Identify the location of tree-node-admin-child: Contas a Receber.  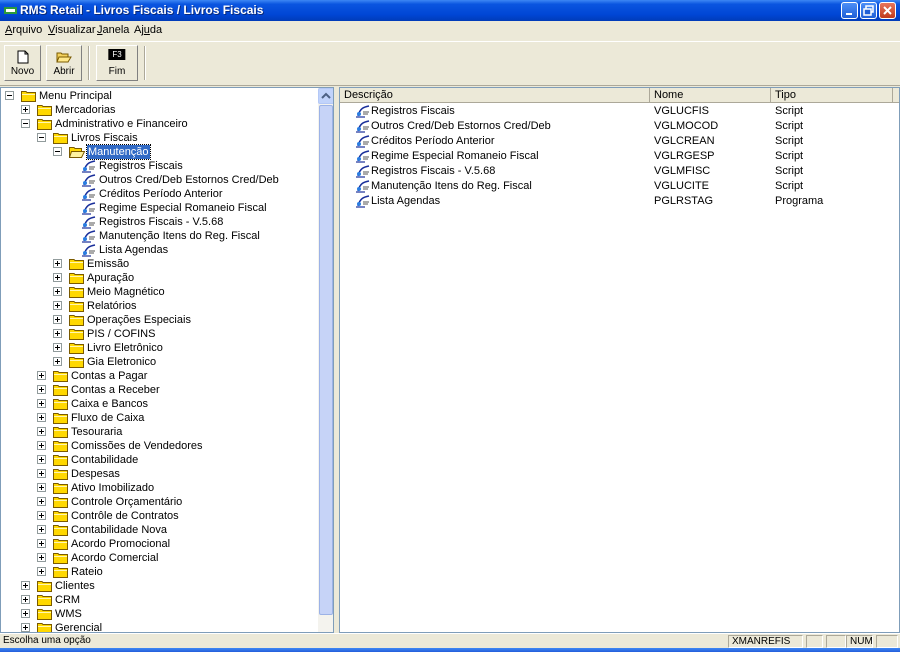
(159, 390).